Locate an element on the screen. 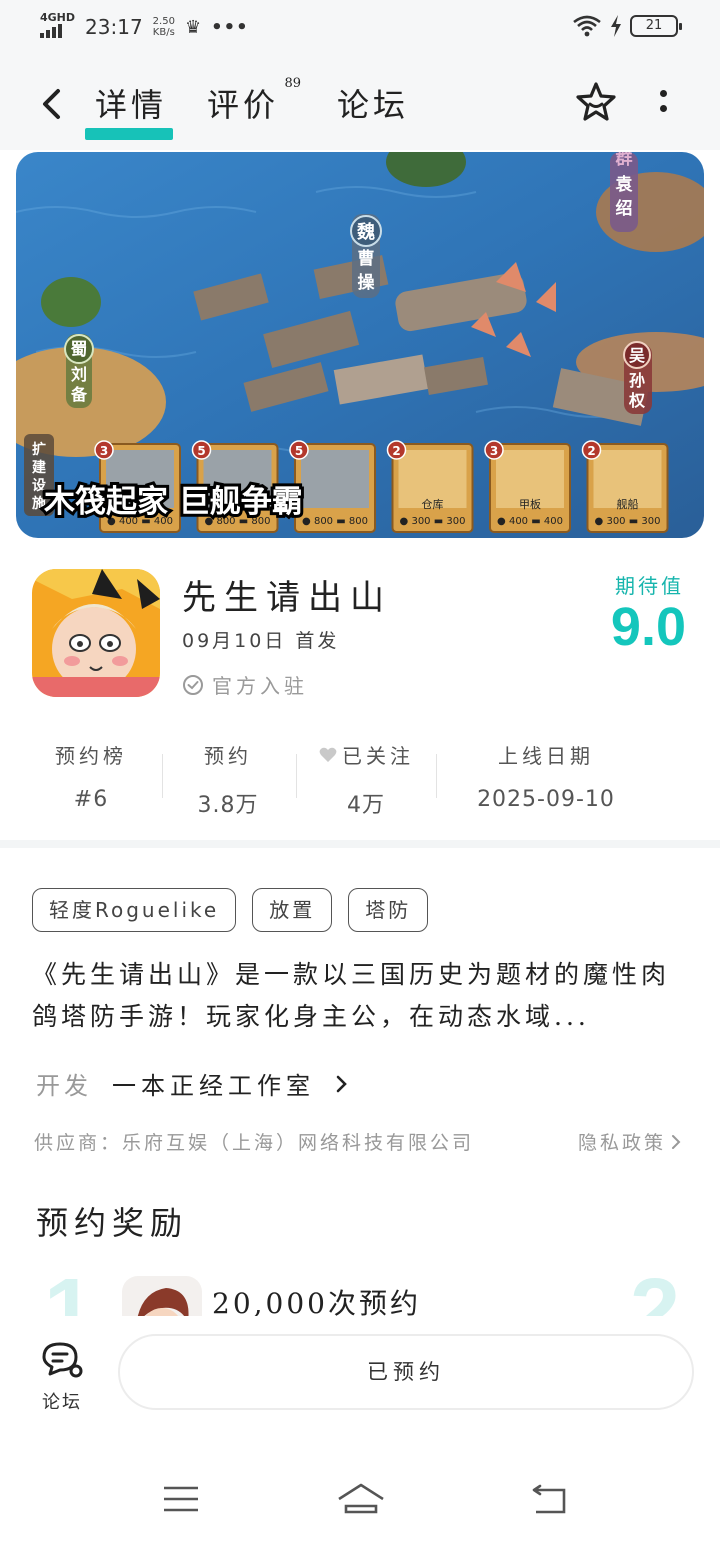 The width and height of the screenshot is (720, 1544). reservation-rewards-carousel: 1 20,000次预约 2 is located at coordinates (360, 1292).